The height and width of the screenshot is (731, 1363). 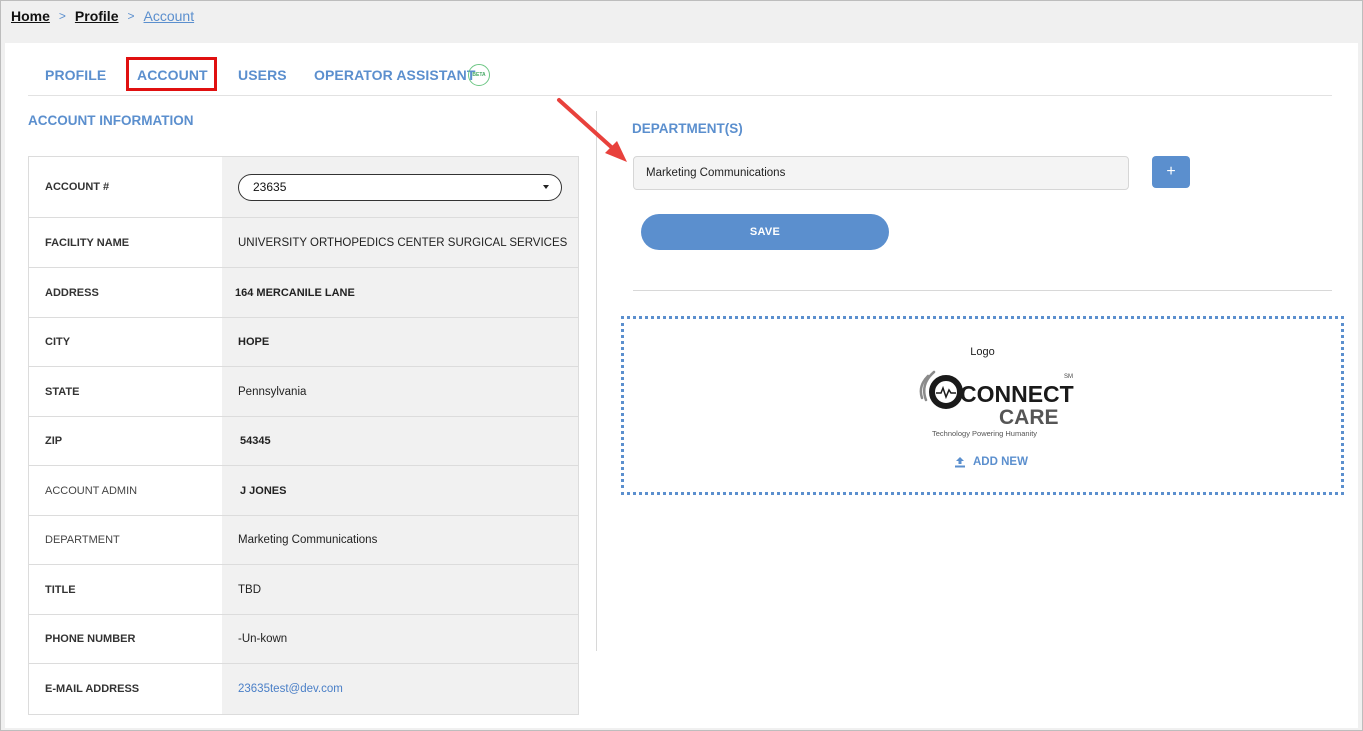 I want to click on table-row: TITLE TBD, so click(x=303, y=590).